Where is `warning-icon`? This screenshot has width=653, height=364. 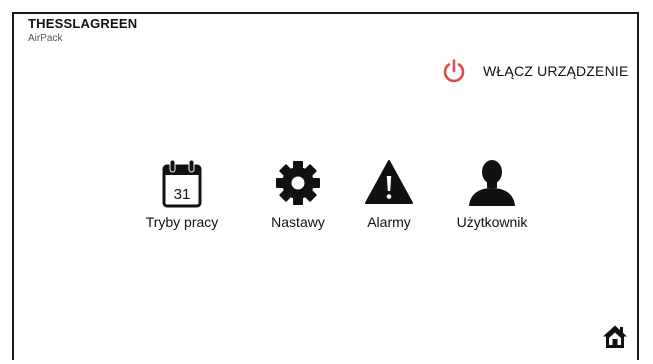 warning-icon is located at coordinates (389, 182).